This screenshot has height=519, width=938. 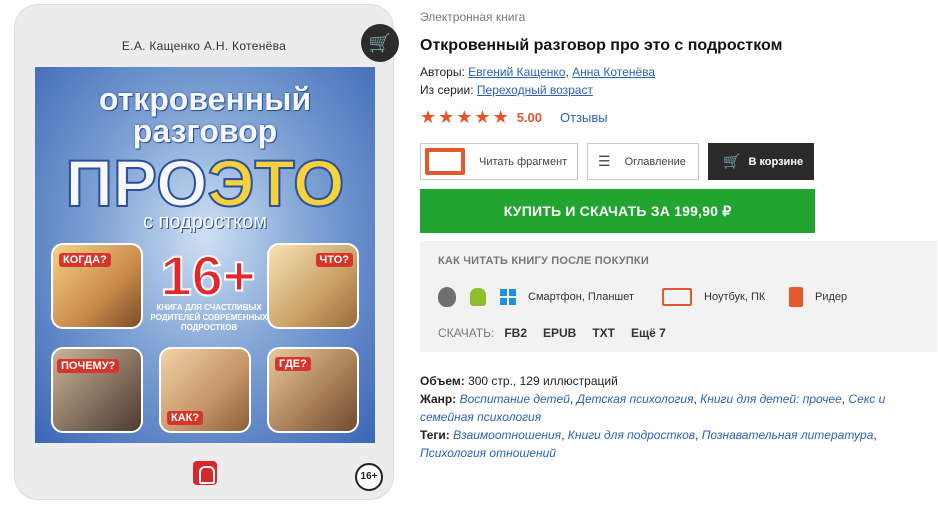 What do you see at coordinates (541, 381) in the screenshot?
I see `volume-value: 300 стр., 129 иллюстраций` at bounding box center [541, 381].